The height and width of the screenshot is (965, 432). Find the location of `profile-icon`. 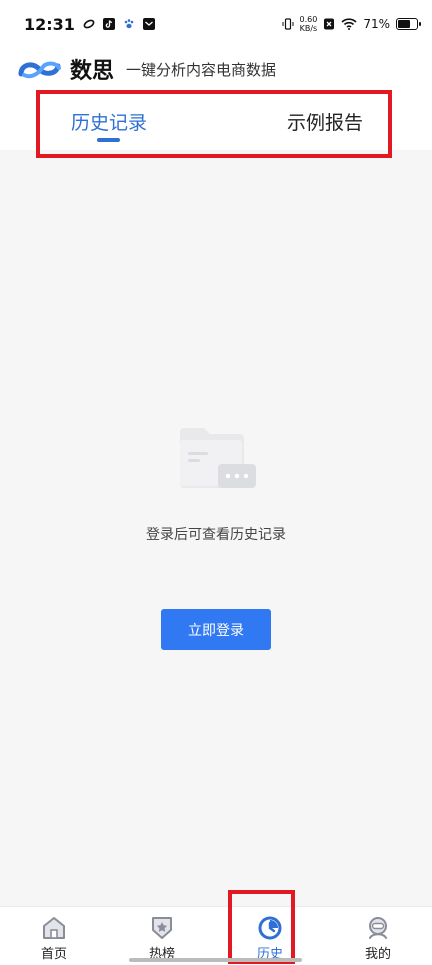

profile-icon is located at coordinates (378, 928).